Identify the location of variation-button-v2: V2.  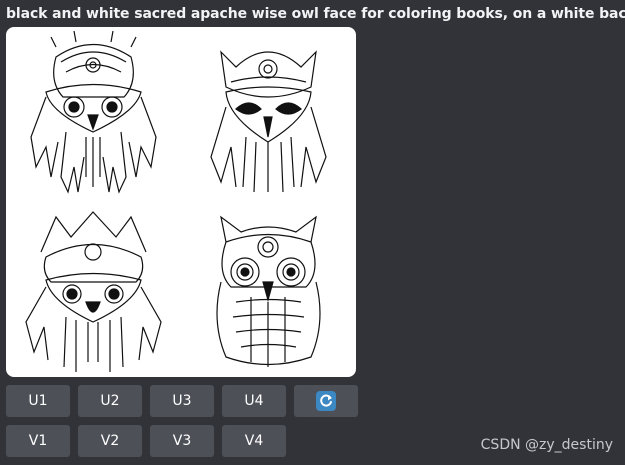
(110, 441).